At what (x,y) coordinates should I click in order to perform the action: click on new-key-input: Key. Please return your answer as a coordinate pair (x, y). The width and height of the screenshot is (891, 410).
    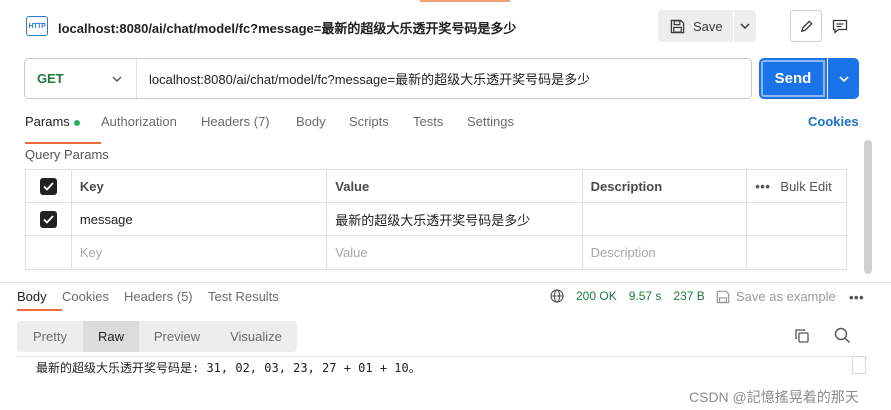
    Looking at the image, I should click on (200, 252).